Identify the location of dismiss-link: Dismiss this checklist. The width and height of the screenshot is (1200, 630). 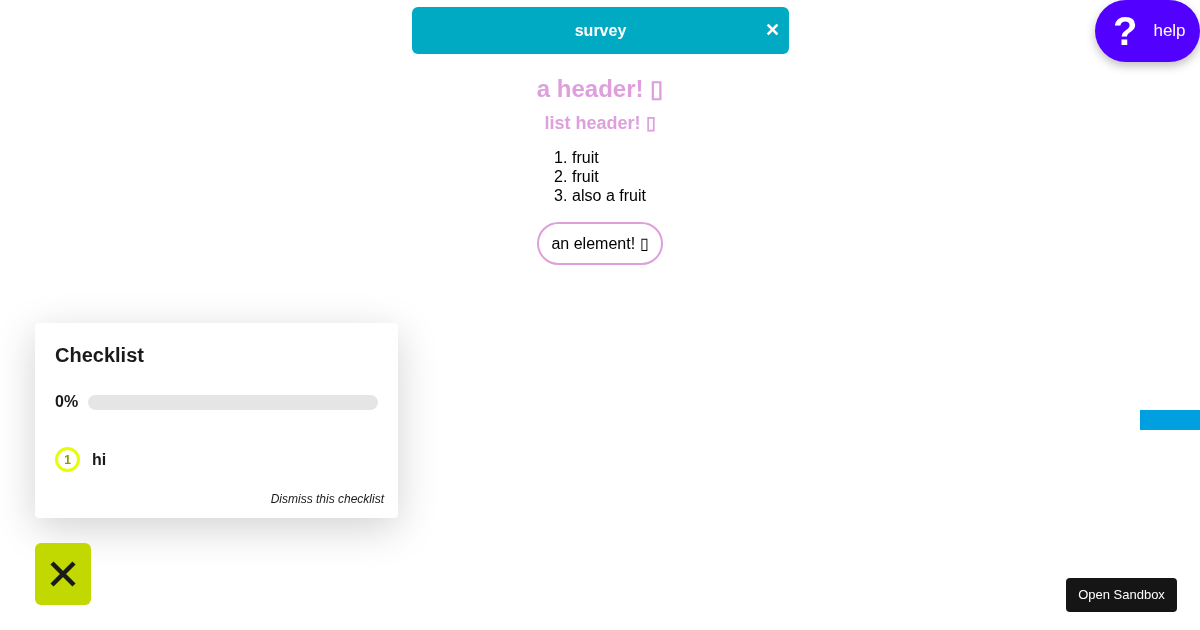
(327, 499).